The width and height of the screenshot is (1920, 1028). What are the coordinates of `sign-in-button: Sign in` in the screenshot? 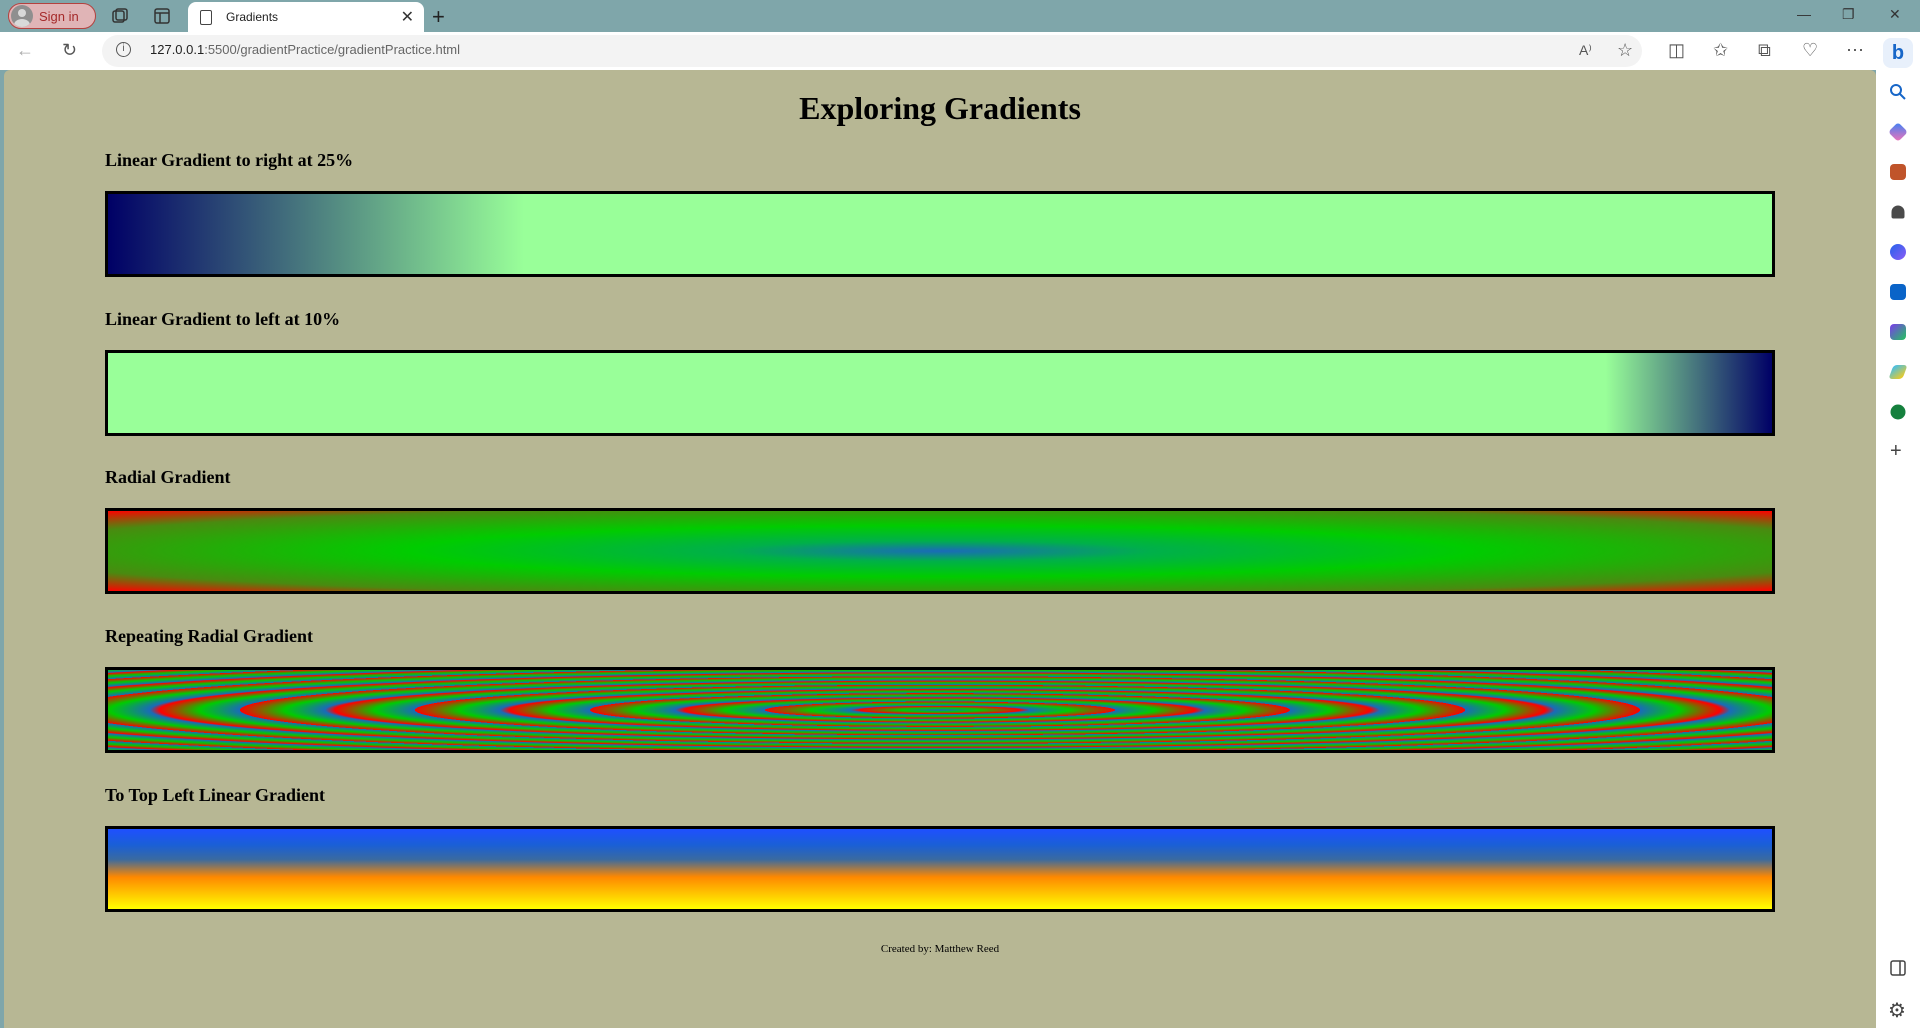 It's located at (52, 16).